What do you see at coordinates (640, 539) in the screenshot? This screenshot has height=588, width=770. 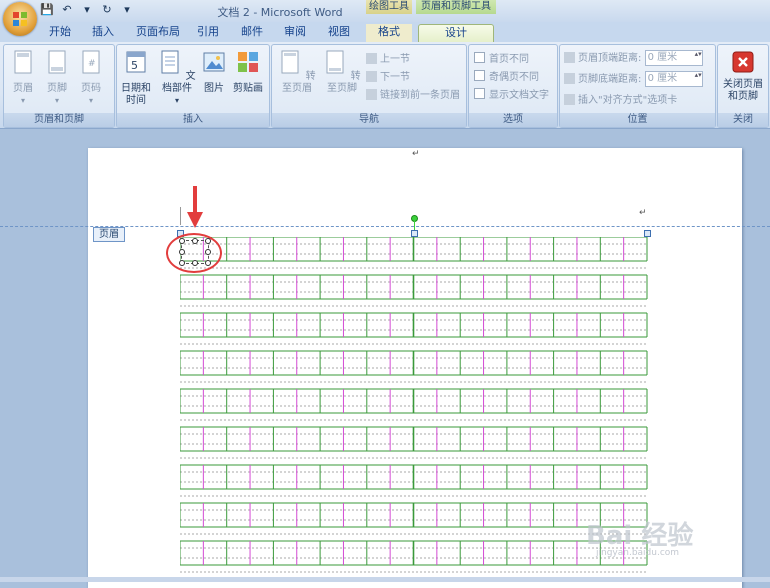 I see `baidu-watermark: Bai 经验 jingyan.baidu.com` at bounding box center [640, 539].